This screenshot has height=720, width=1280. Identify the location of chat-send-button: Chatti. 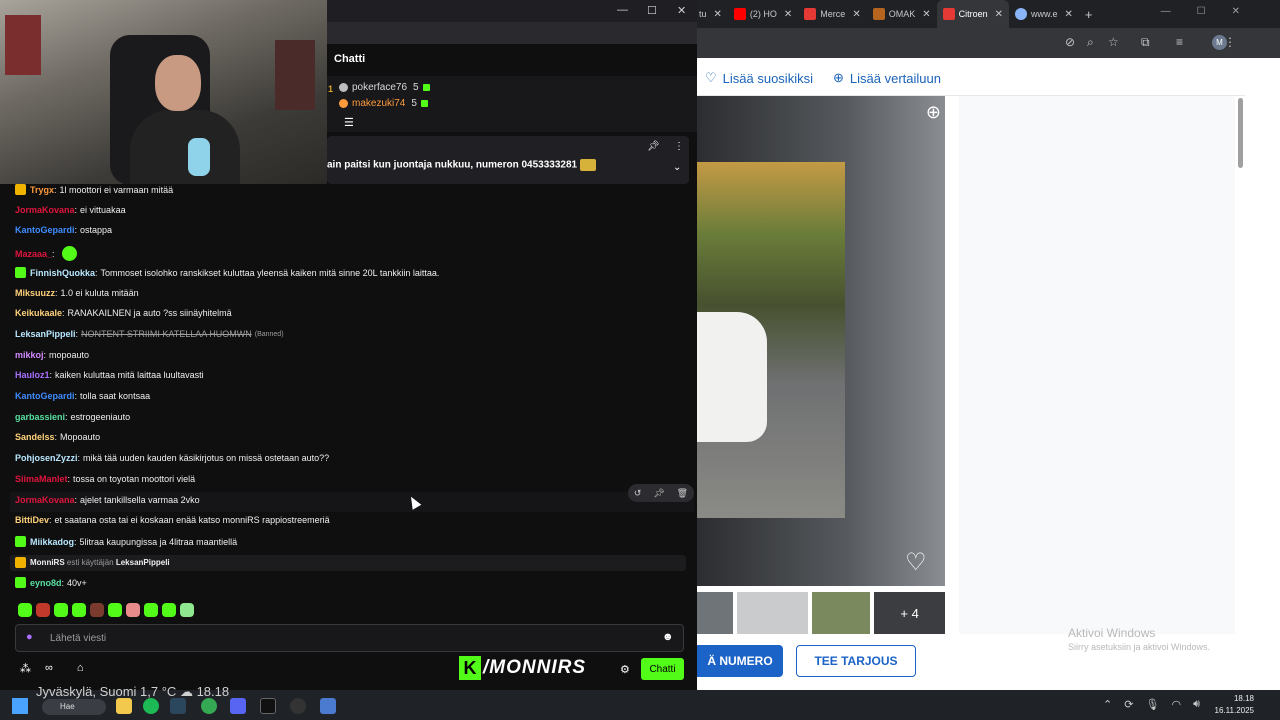
(662, 669).